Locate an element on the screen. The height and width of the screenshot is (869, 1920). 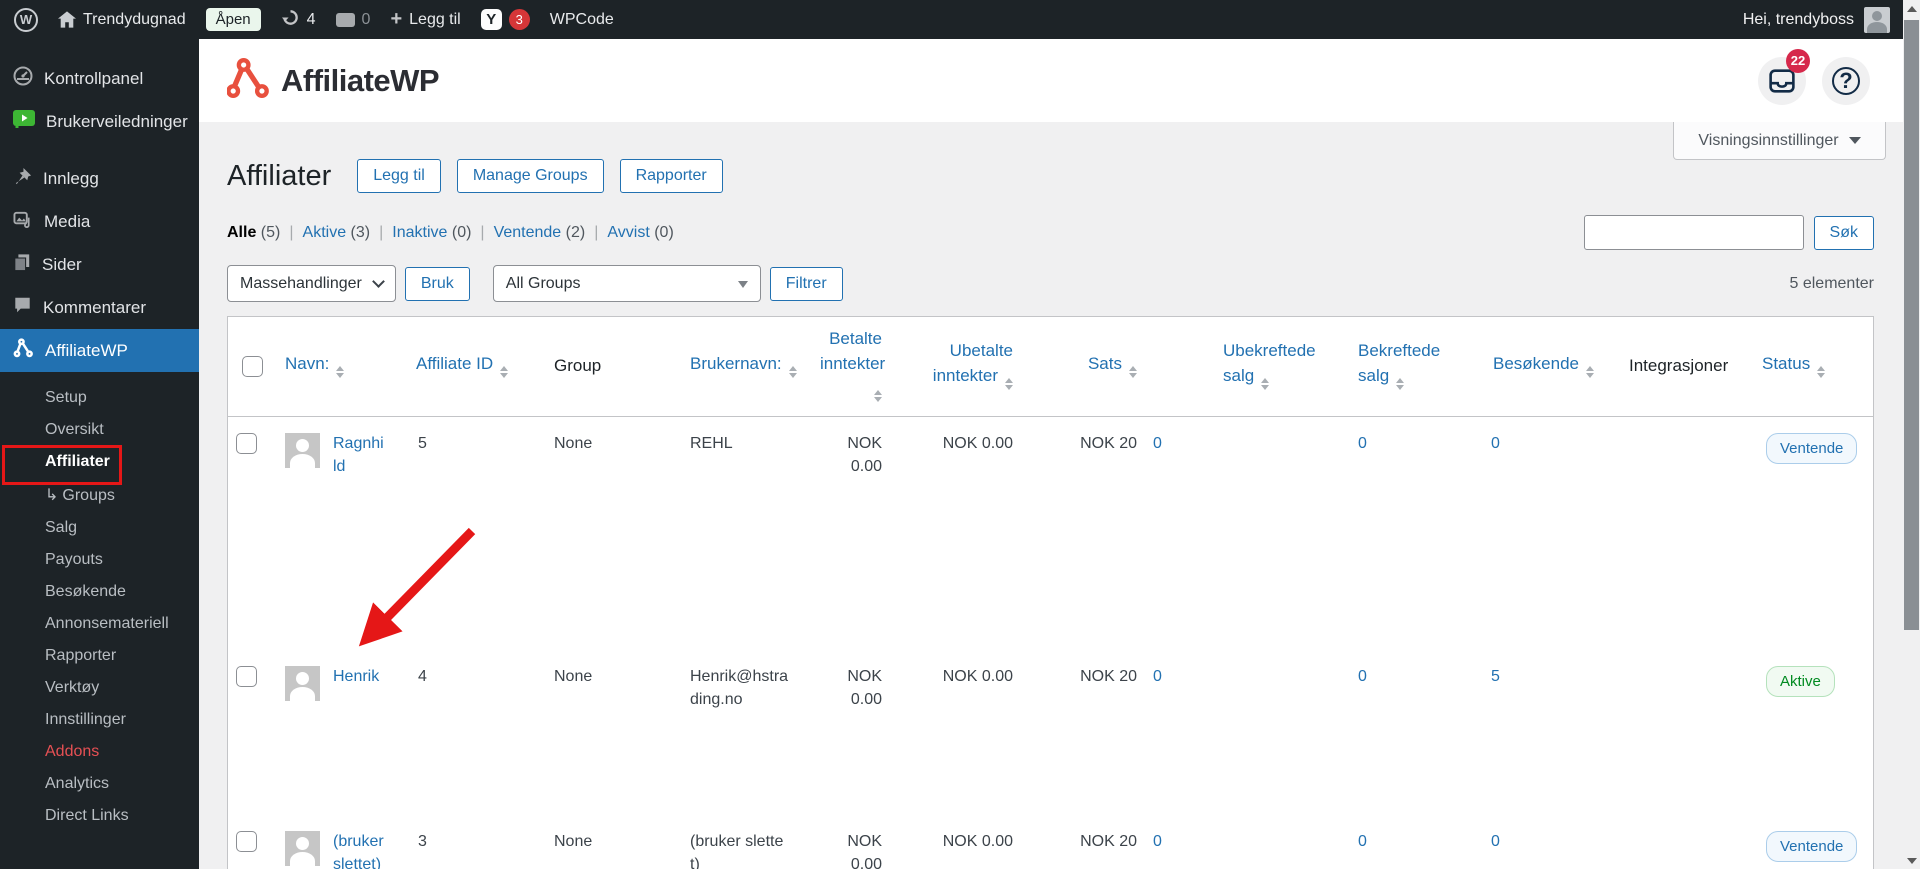
apply-button: Bruk is located at coordinates (437, 283).